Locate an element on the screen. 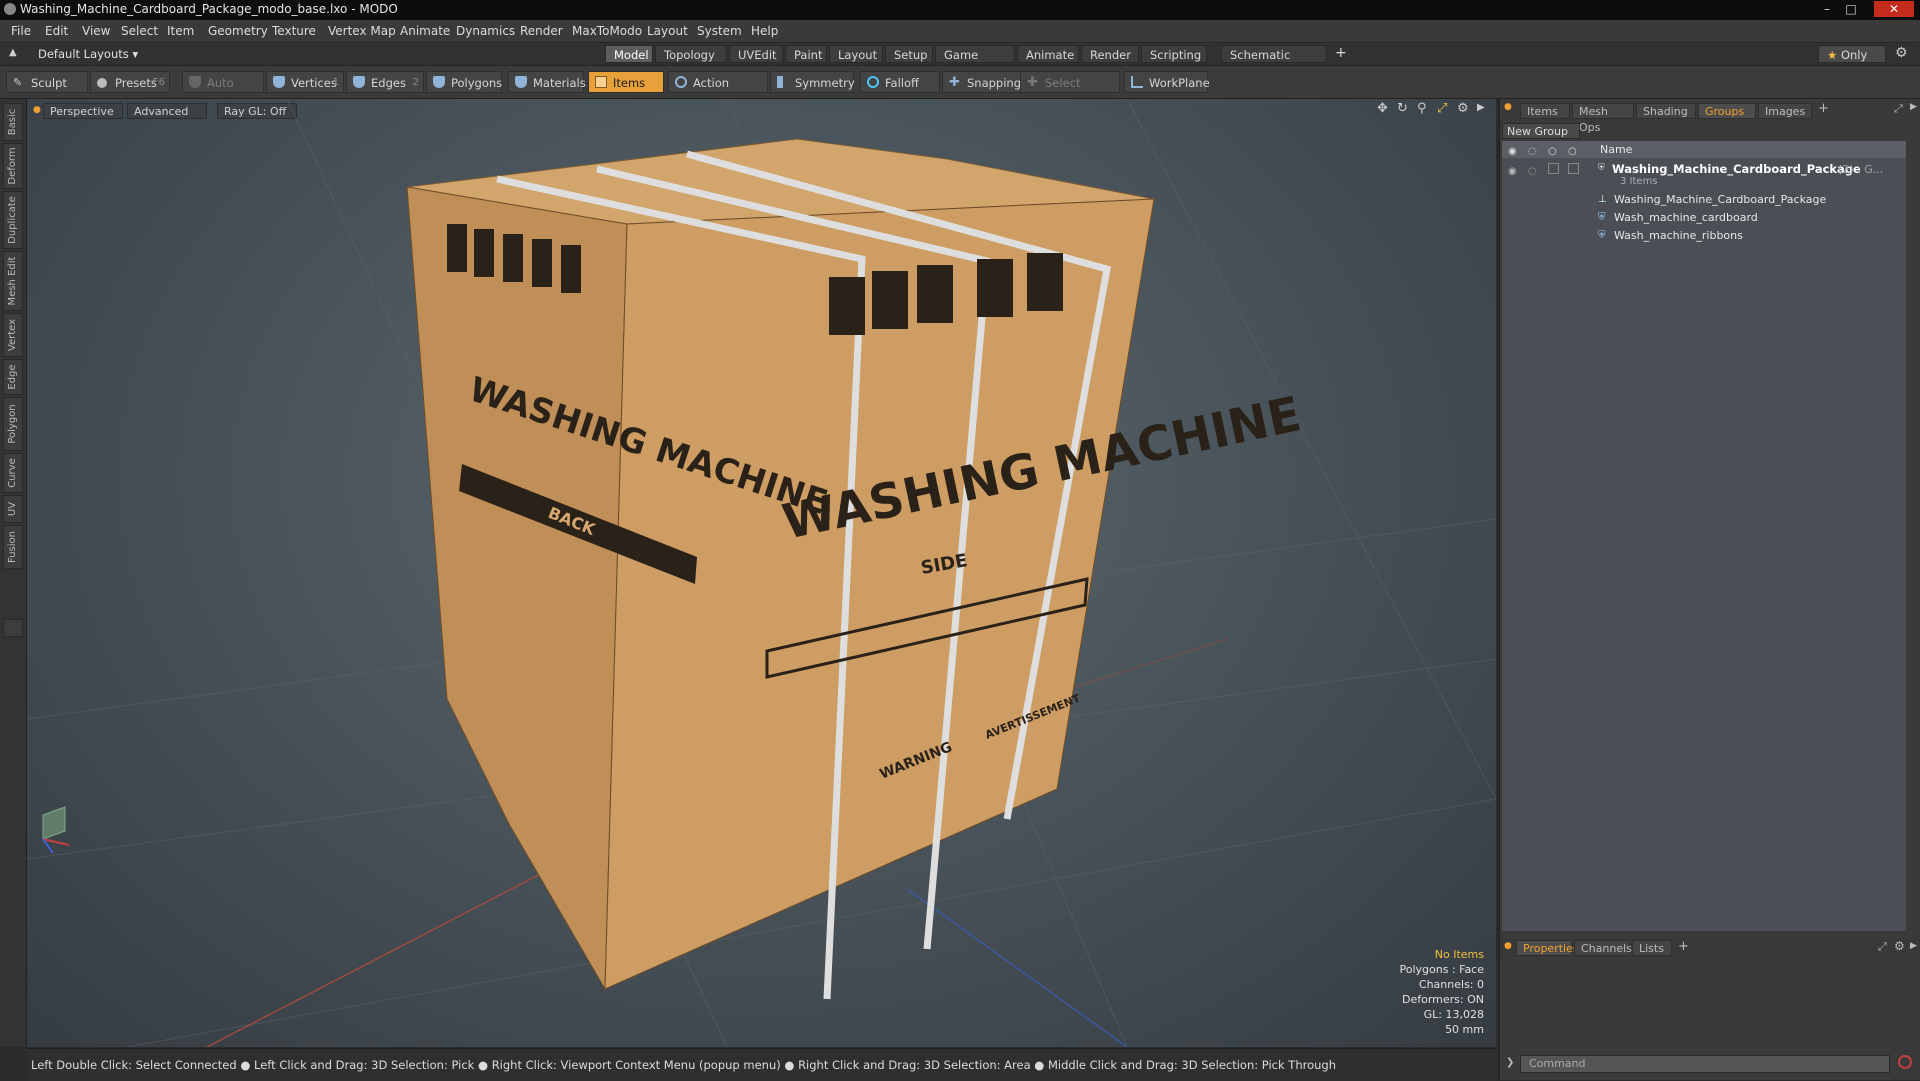  vtab-deform: Deform is located at coordinates (13, 166).